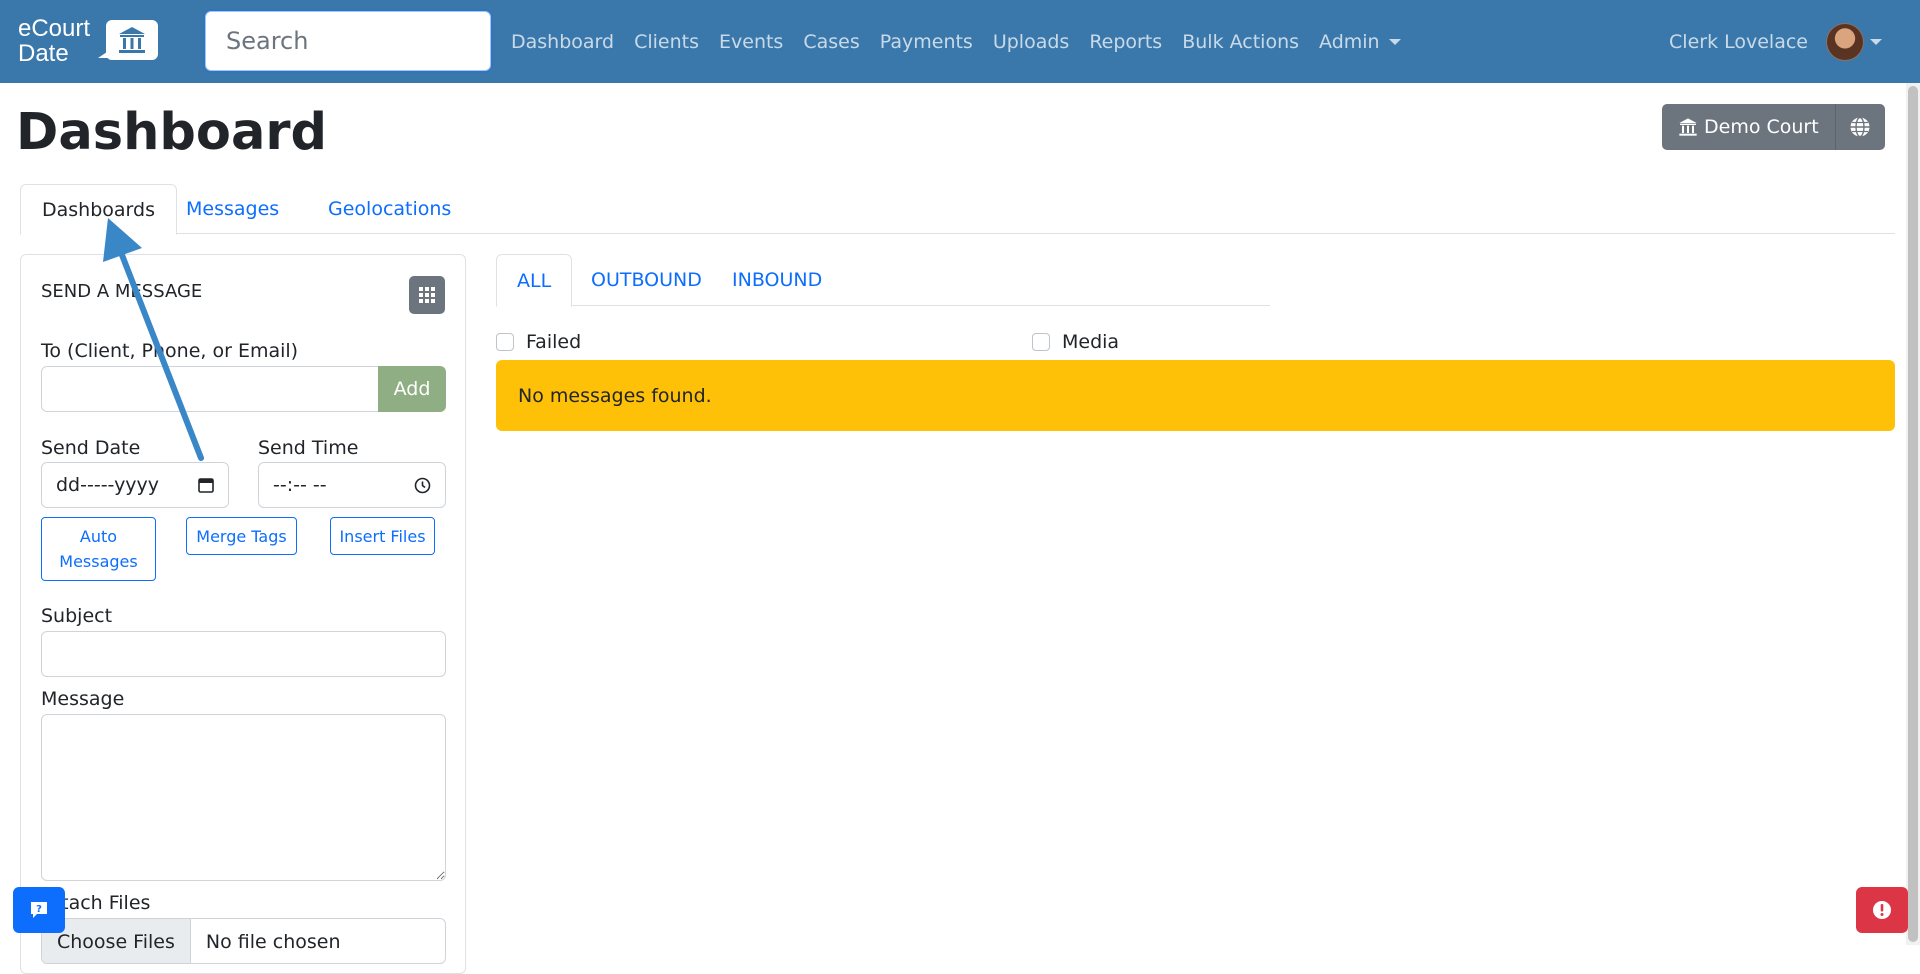 This screenshot has width=1920, height=974. Describe the element at coordinates (98, 209) in the screenshot. I see `tab-dashboards: Dashboards` at that location.